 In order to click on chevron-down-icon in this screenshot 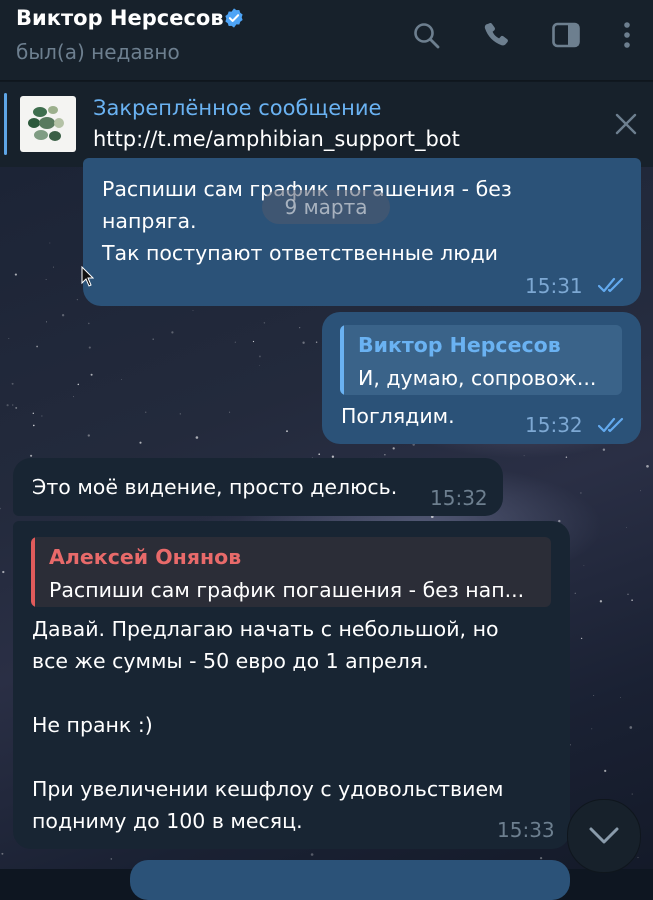, I will do `click(604, 835)`.